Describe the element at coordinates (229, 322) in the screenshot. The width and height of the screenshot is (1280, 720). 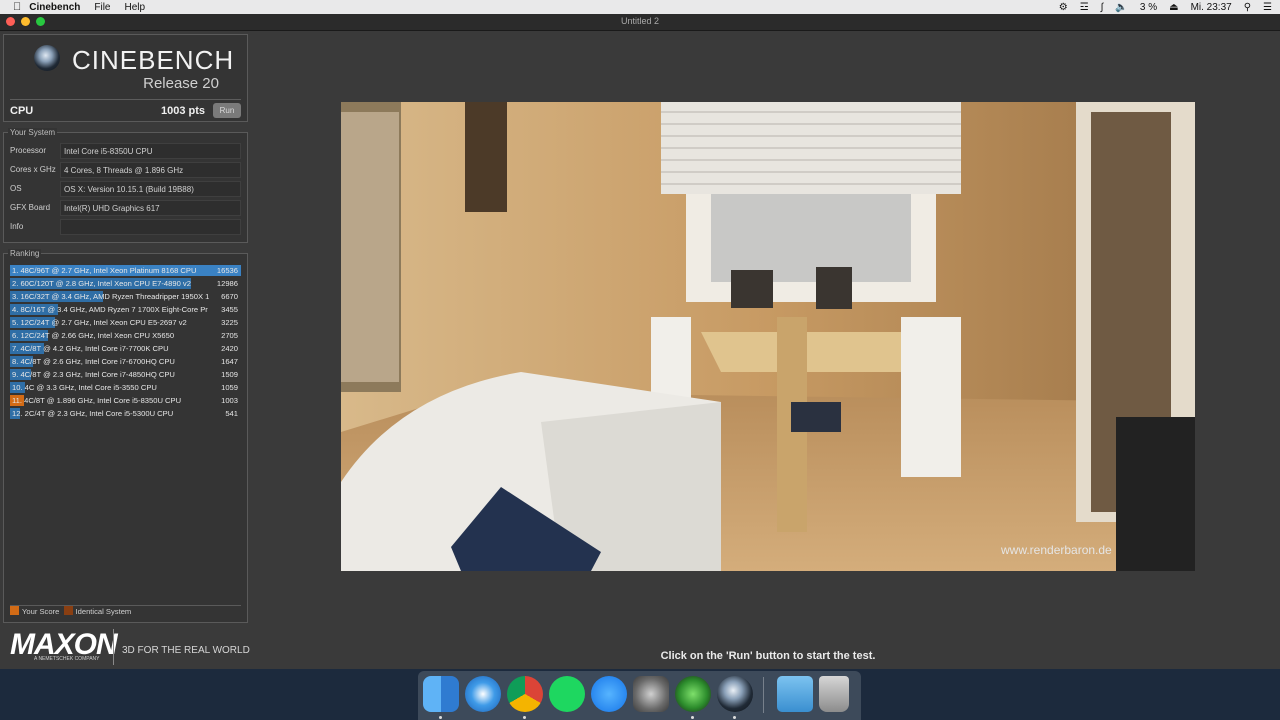
I see `ranking-score: 3225` at that location.